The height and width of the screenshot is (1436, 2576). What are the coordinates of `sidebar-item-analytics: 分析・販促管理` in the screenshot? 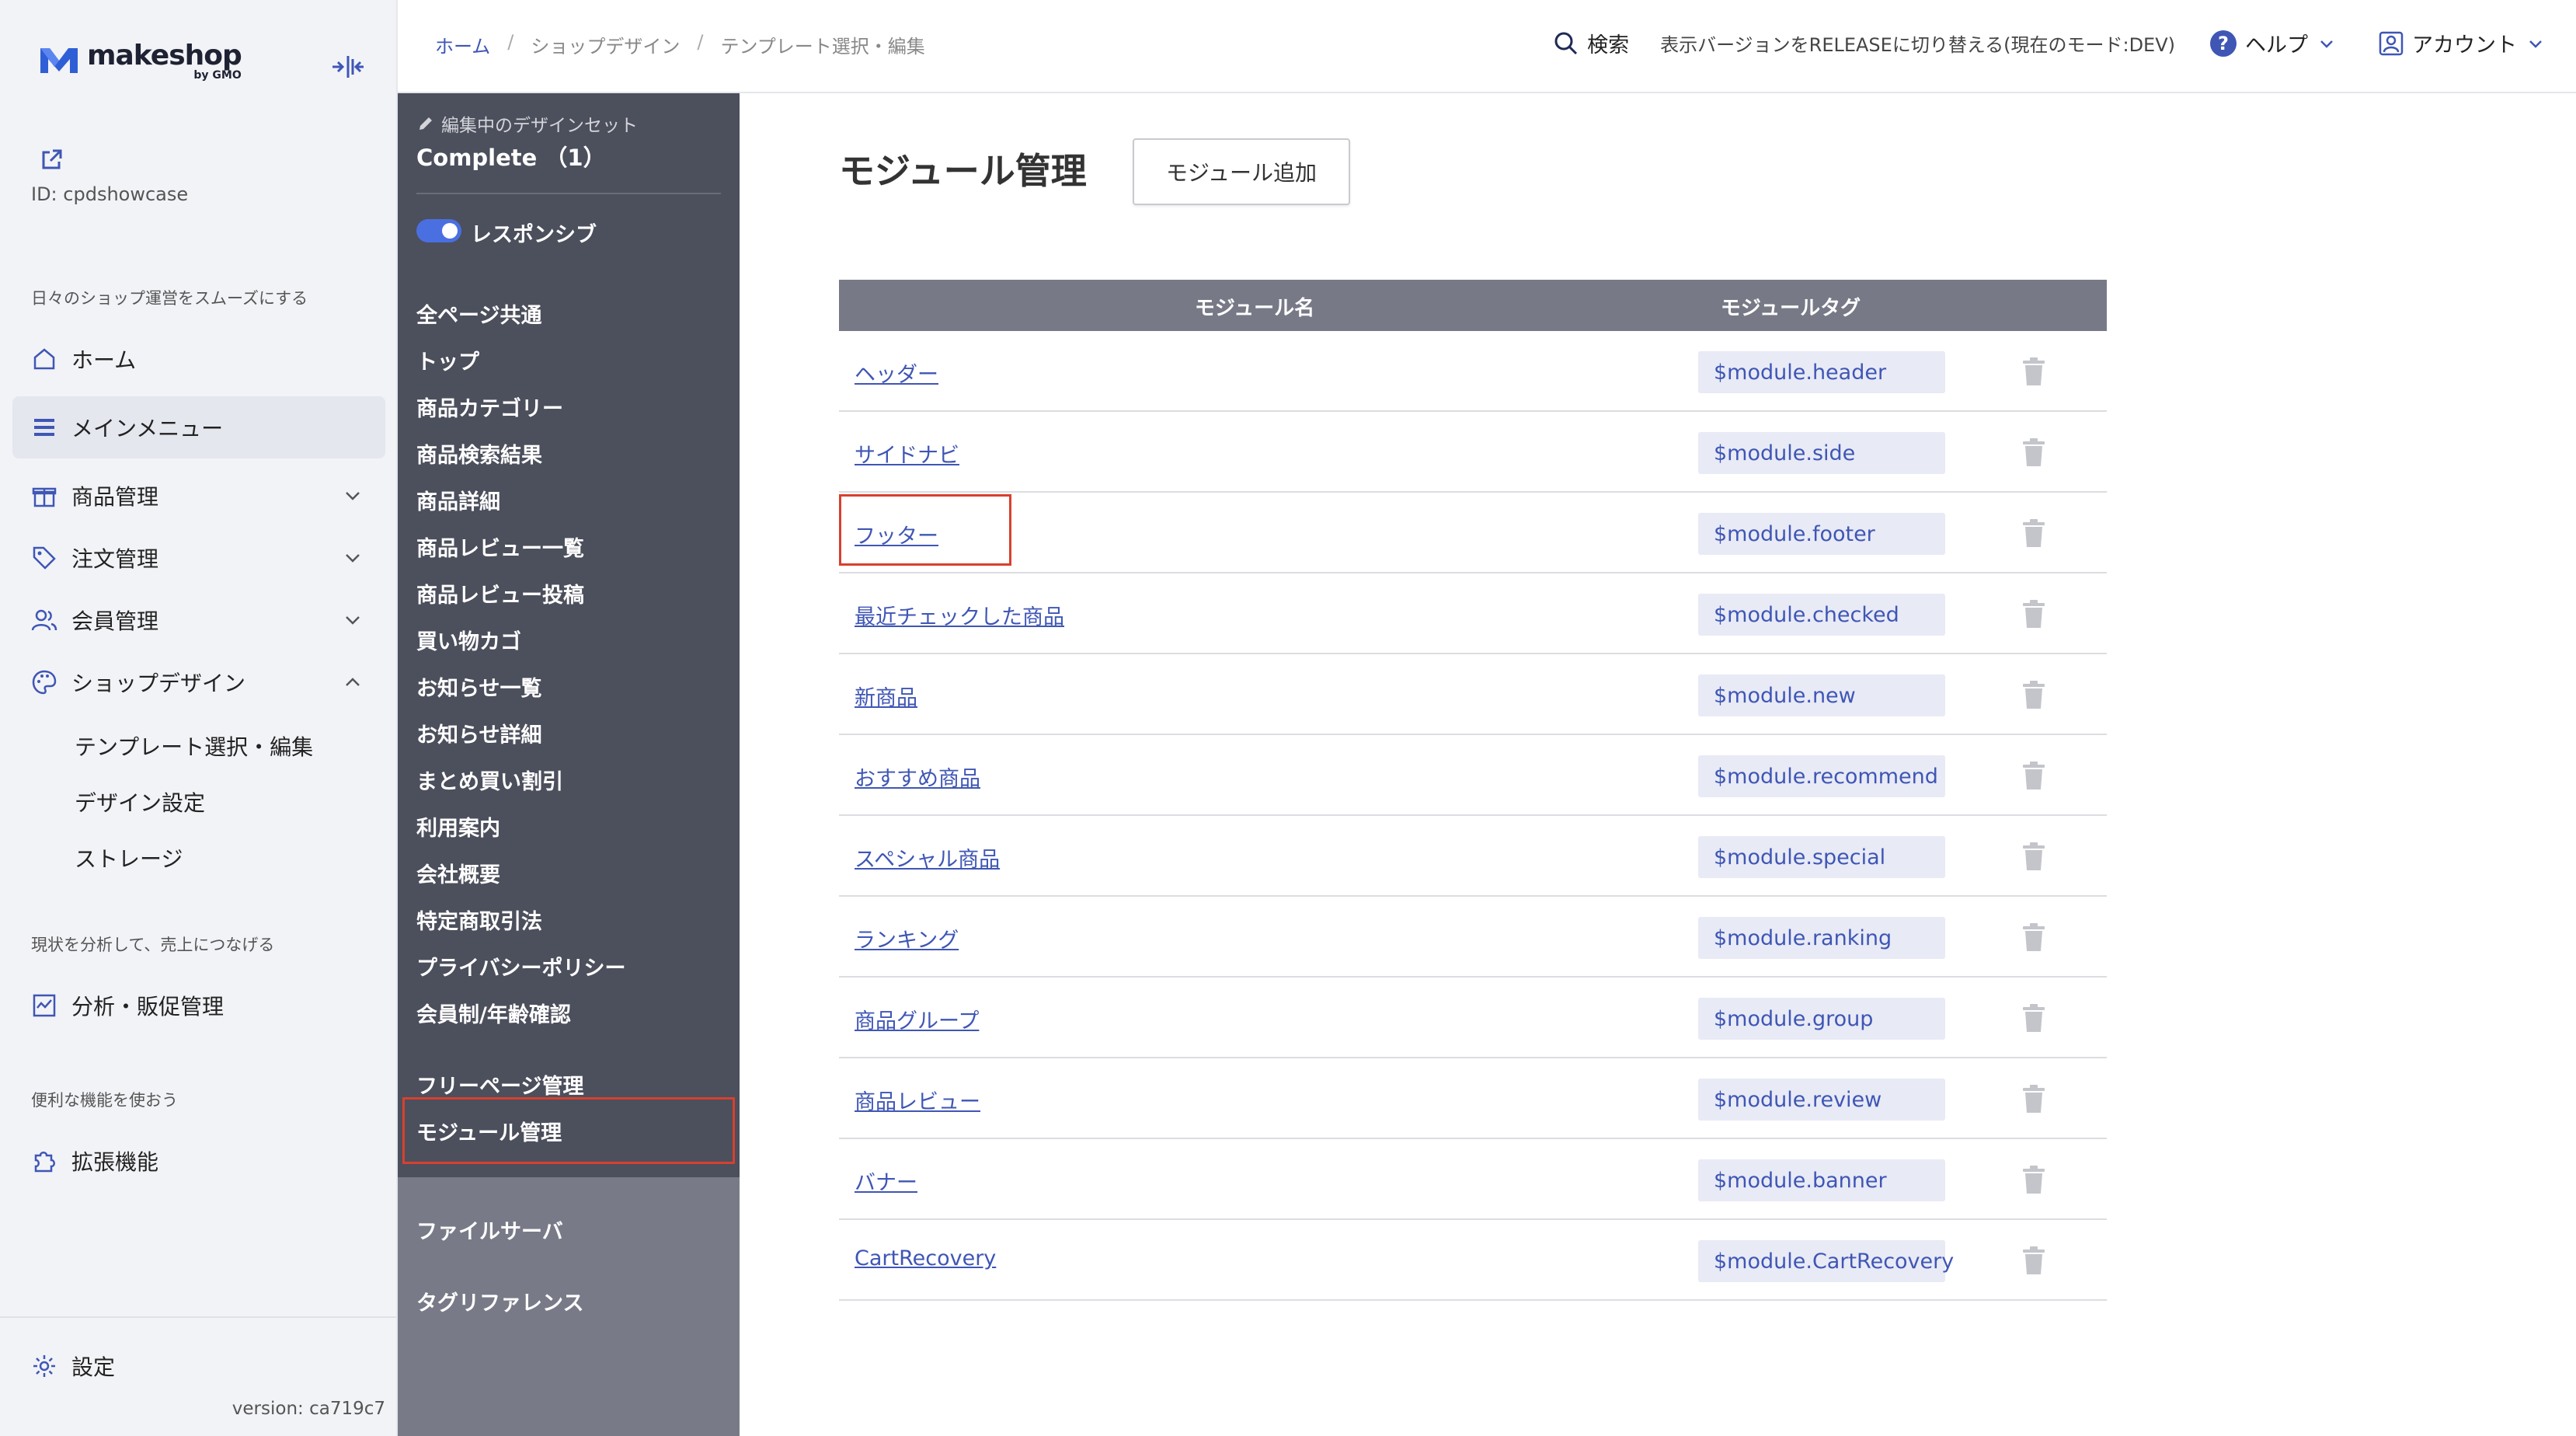 It's located at (198, 1006).